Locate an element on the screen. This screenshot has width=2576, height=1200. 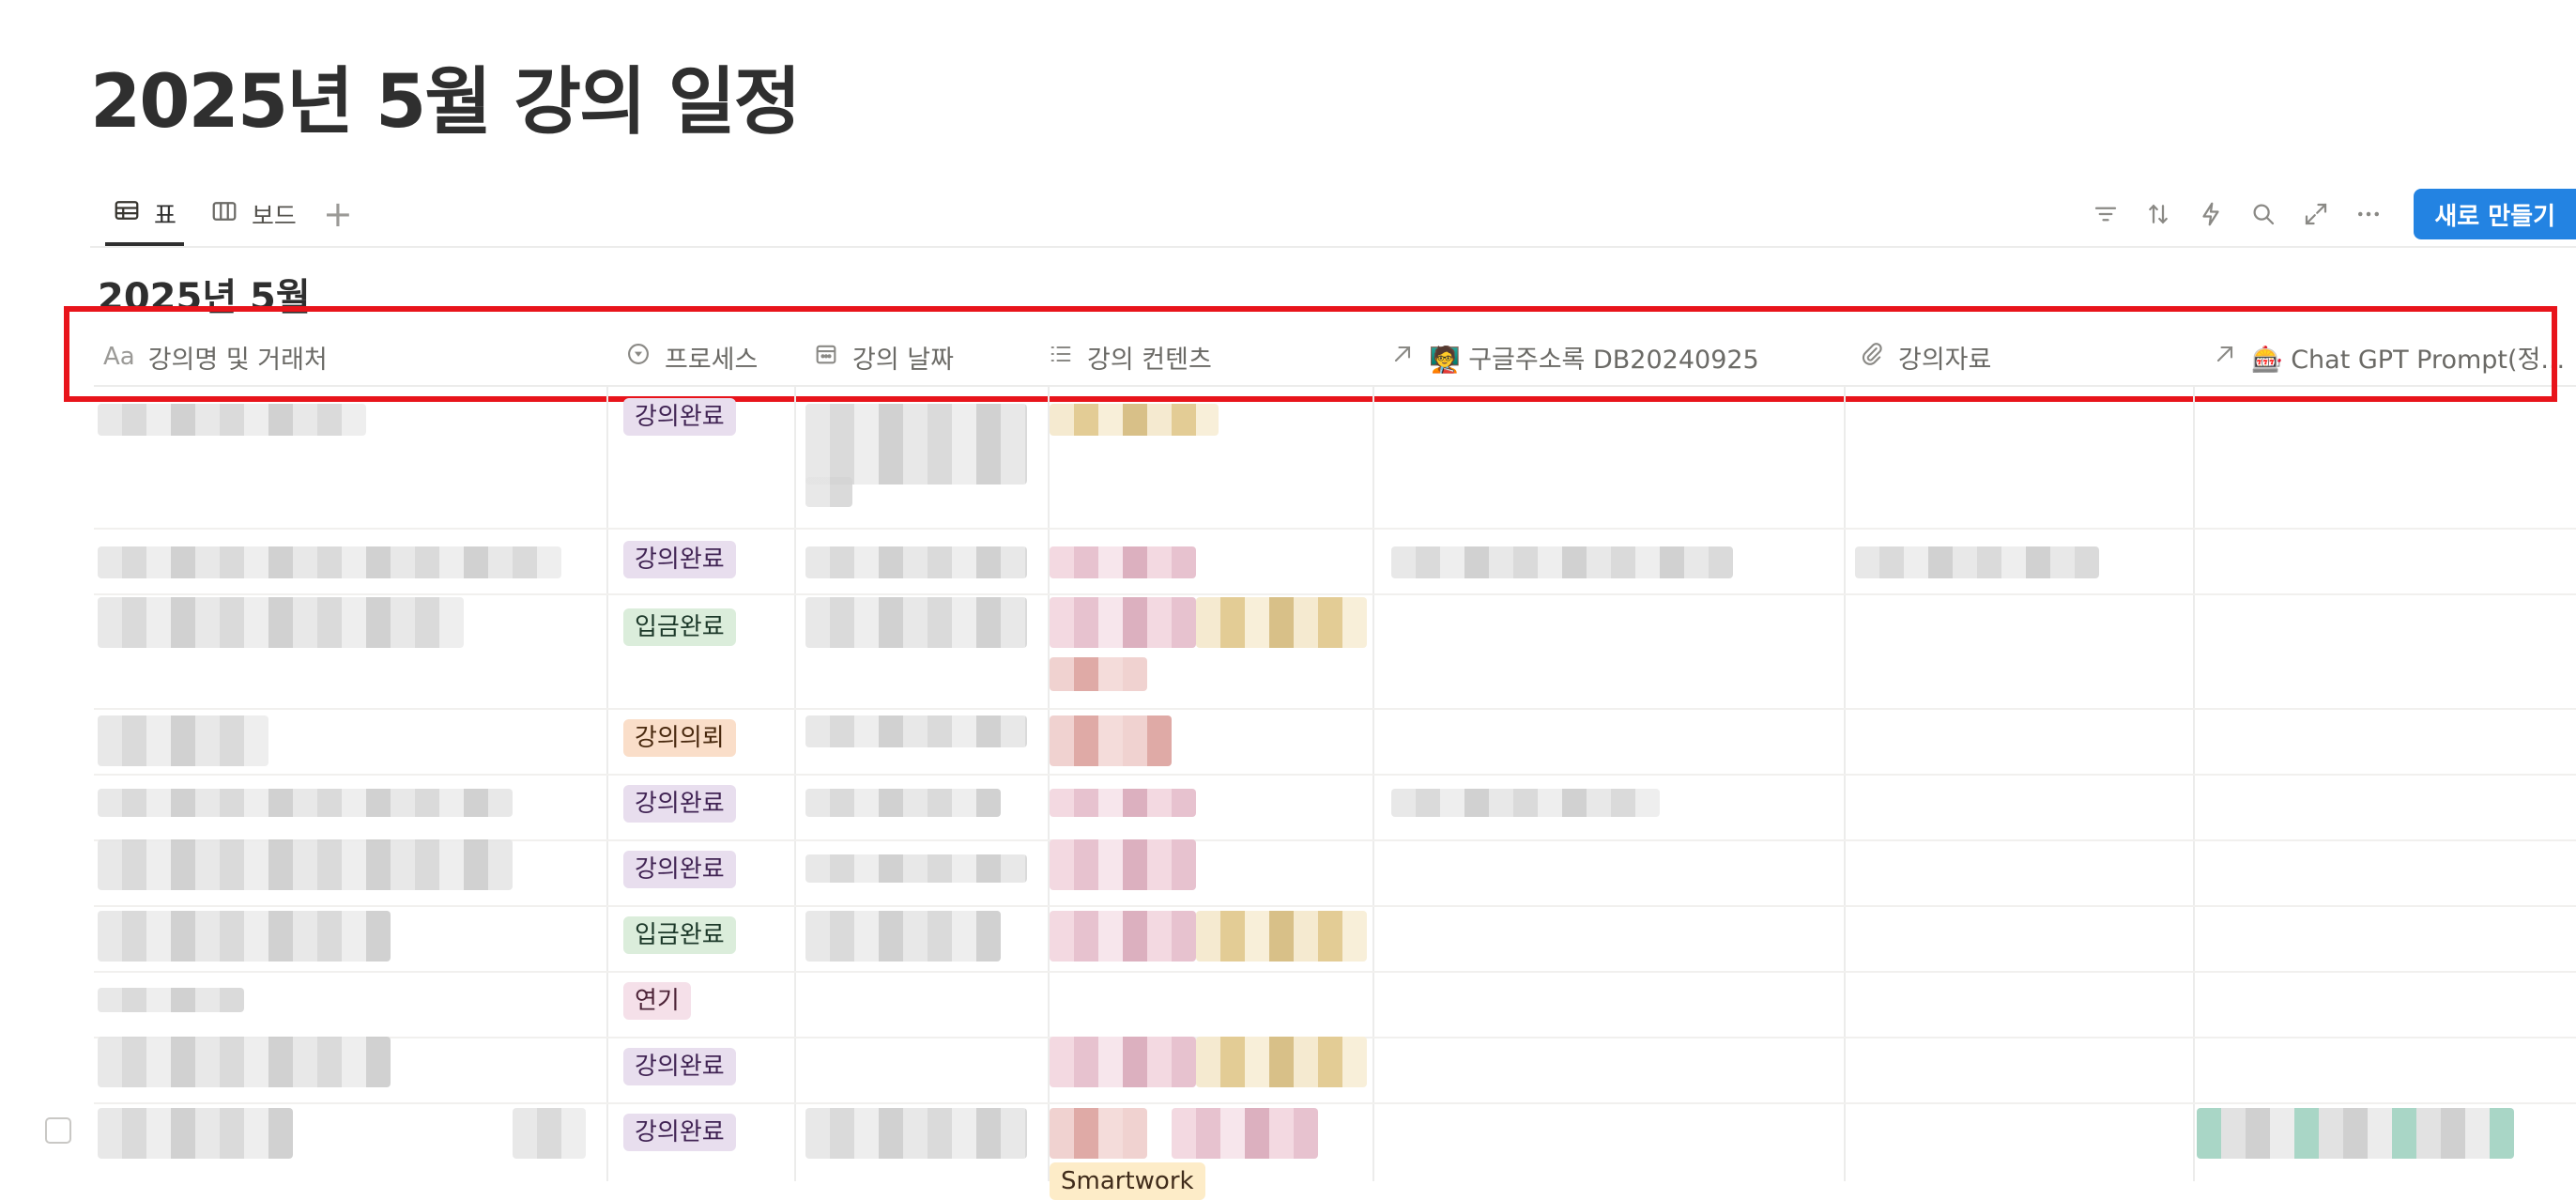
add-view-button: + is located at coordinates (338, 214).